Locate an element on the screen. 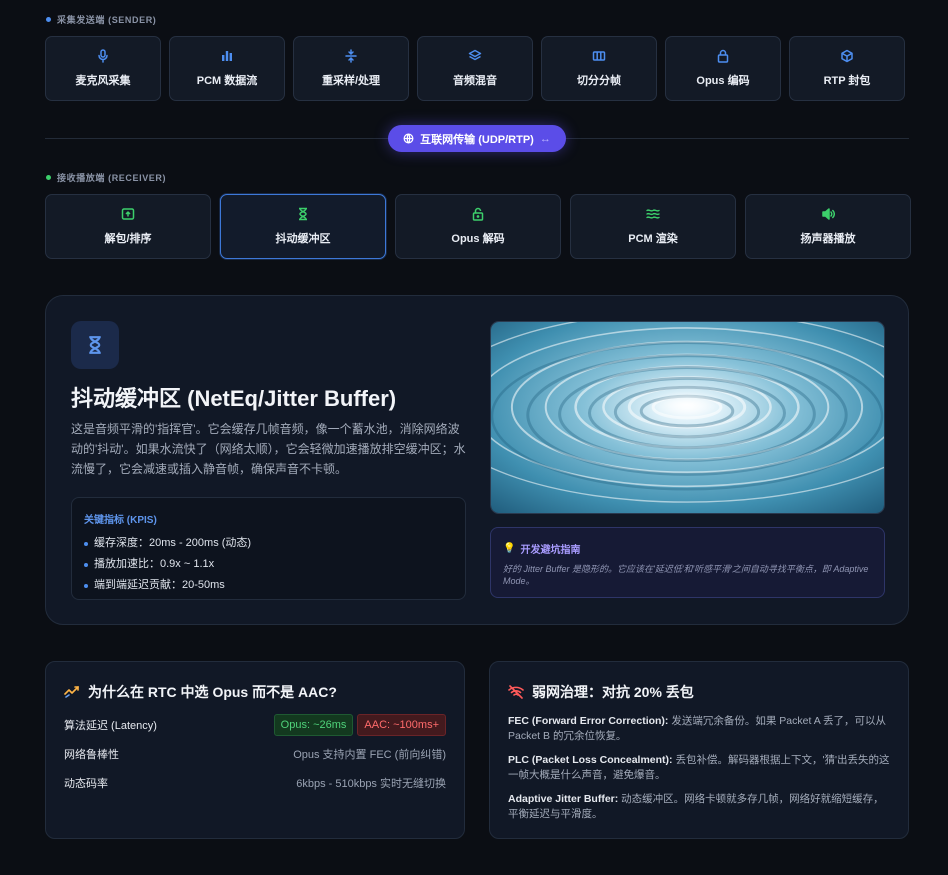 The height and width of the screenshot is (875, 948). compare-value: 6kbps - 510kbps 实时无缝切换 is located at coordinates (371, 784).